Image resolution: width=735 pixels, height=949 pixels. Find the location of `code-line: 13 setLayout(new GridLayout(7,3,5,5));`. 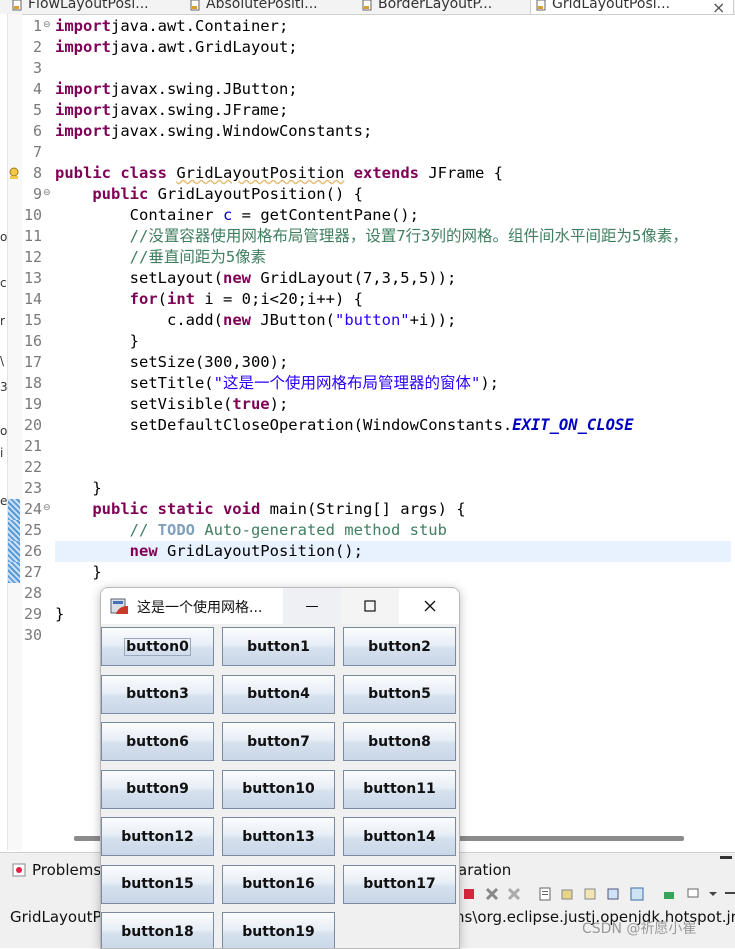

code-line: 13 setLayout(new GridLayout(7,3,5,5)); is located at coordinates (367, 278).